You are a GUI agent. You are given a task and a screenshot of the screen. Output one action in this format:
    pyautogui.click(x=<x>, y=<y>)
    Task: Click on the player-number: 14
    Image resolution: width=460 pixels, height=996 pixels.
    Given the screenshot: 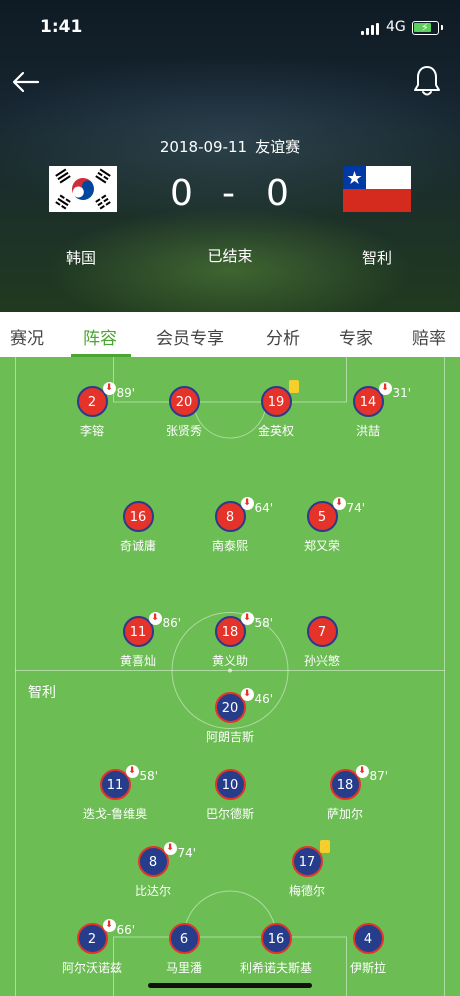 What is the action you would take?
    pyautogui.click(x=368, y=402)
    